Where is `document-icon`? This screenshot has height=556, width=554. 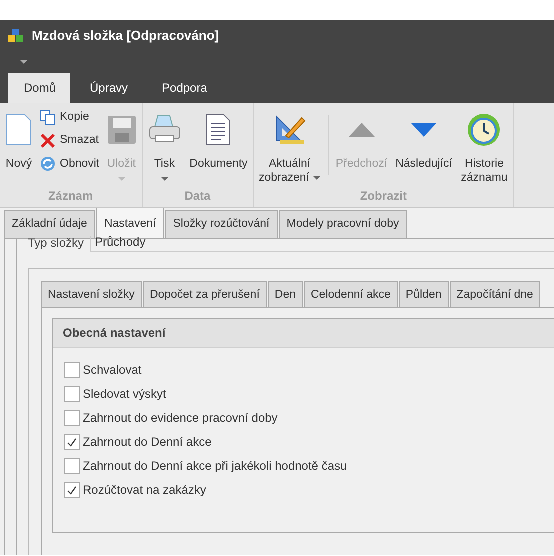 document-icon is located at coordinates (219, 130).